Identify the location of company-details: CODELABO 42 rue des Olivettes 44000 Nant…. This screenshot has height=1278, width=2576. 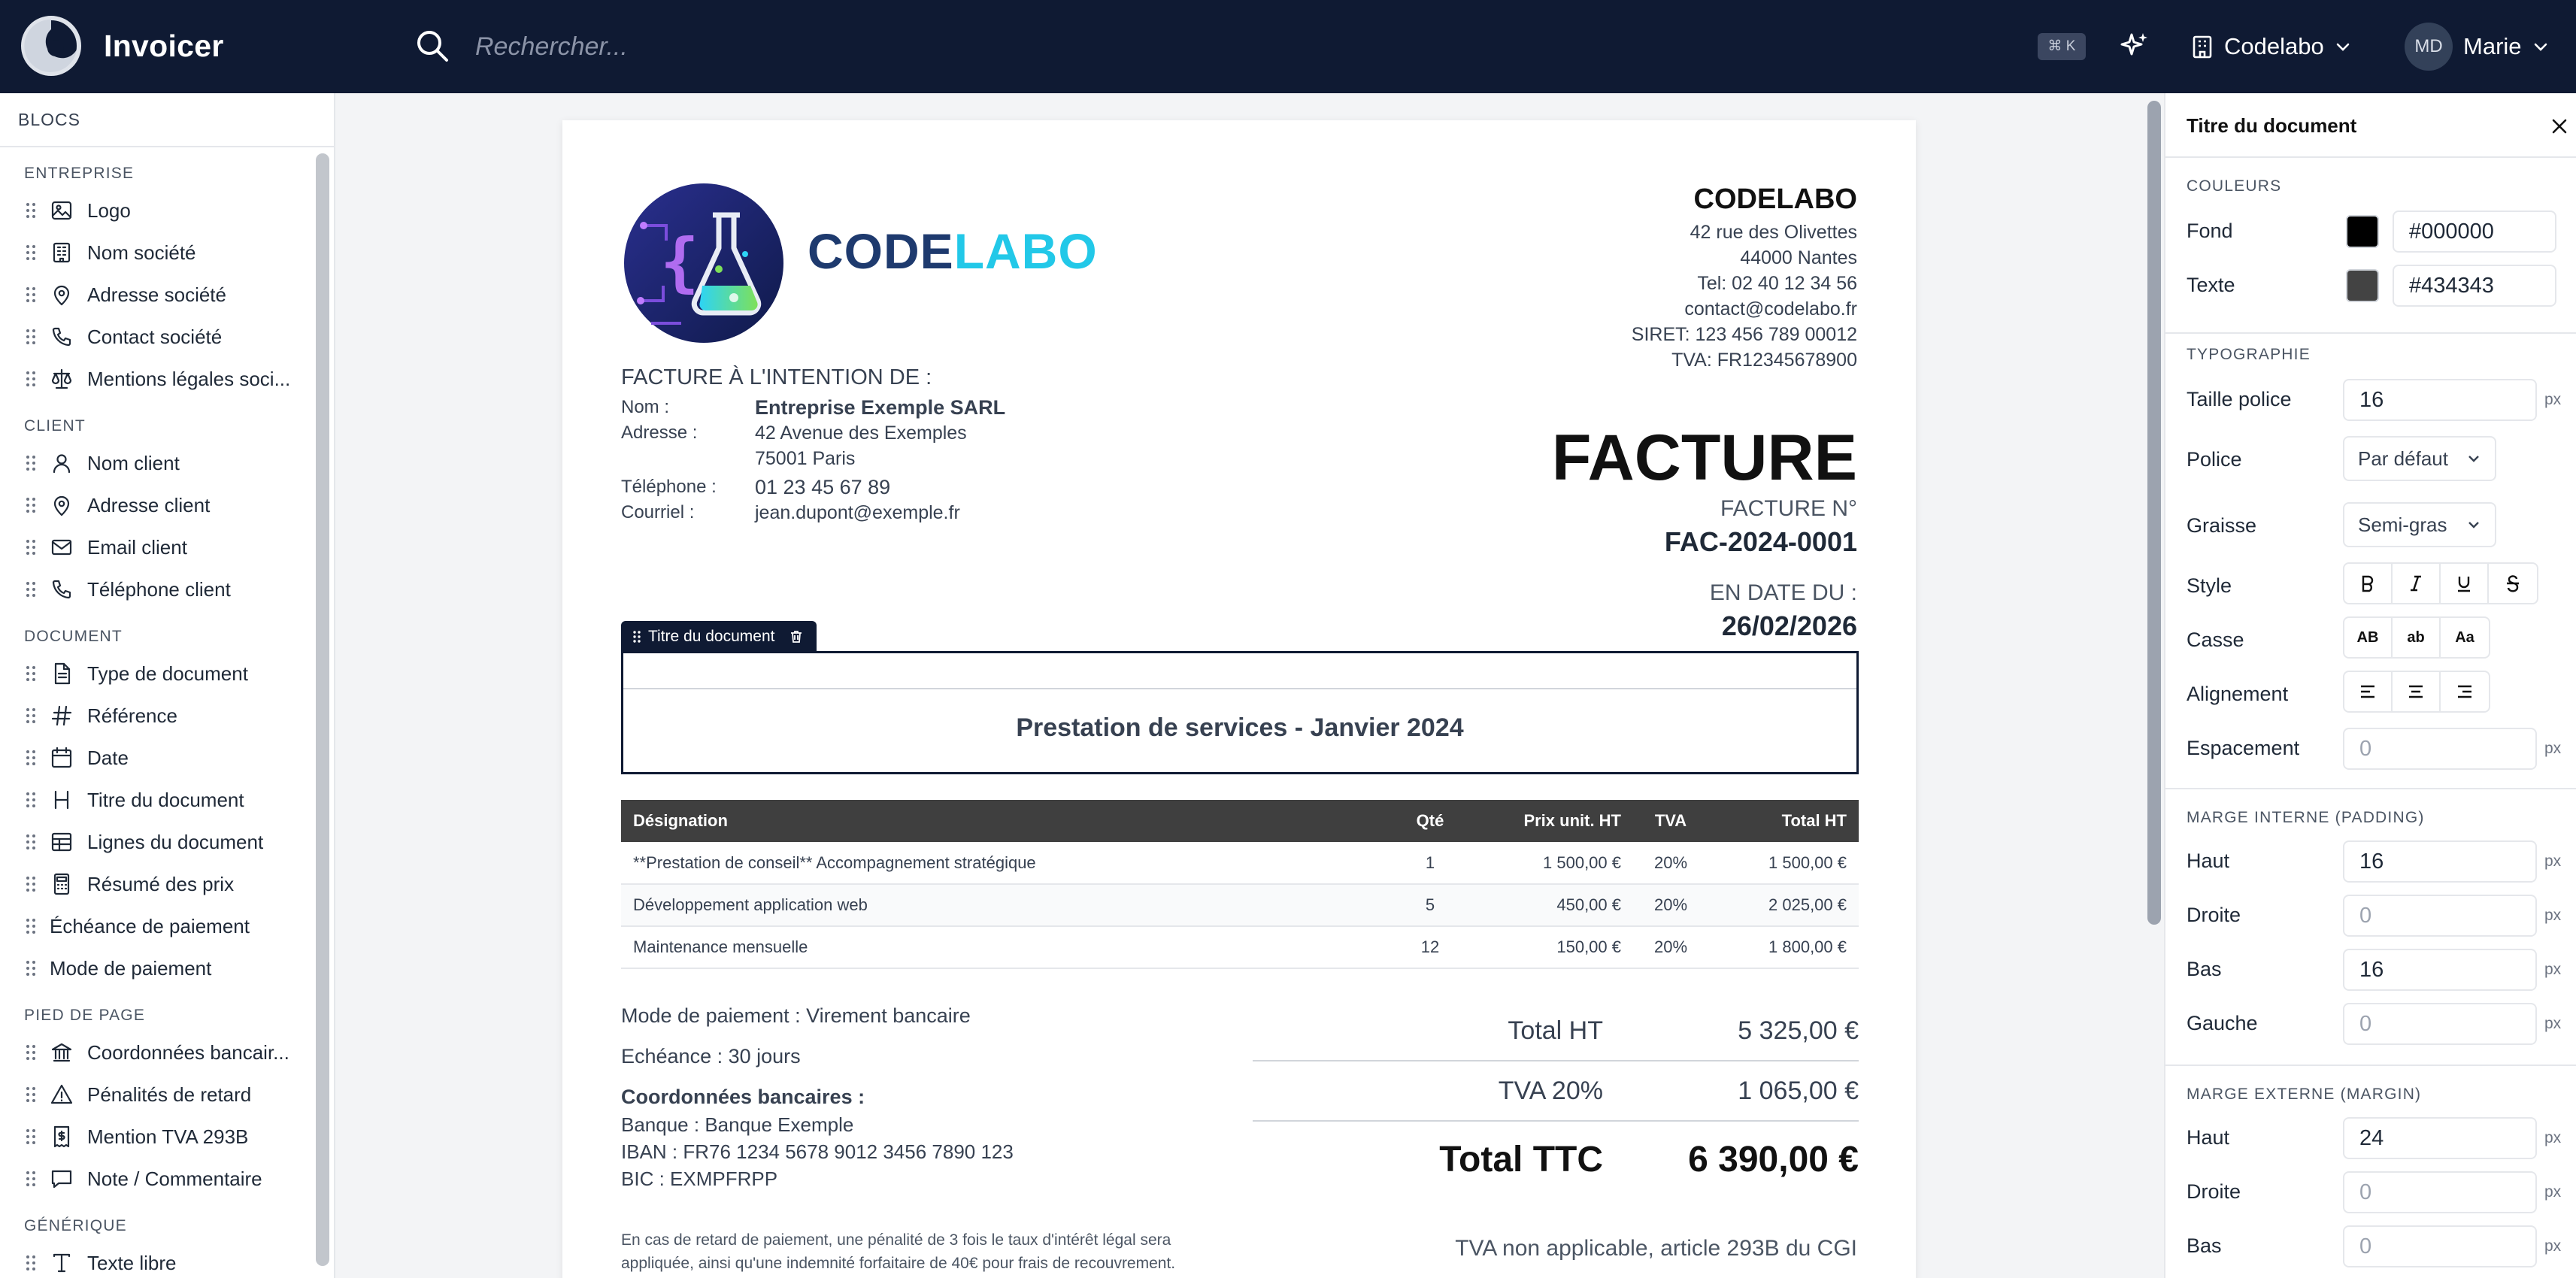
(1744, 276).